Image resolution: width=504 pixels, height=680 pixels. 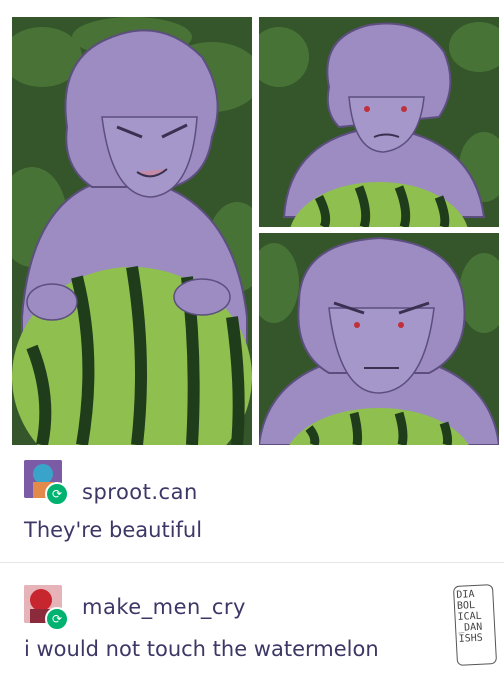 I want to click on post-2-text: i would not touch the watermelon, so click(x=201, y=649).